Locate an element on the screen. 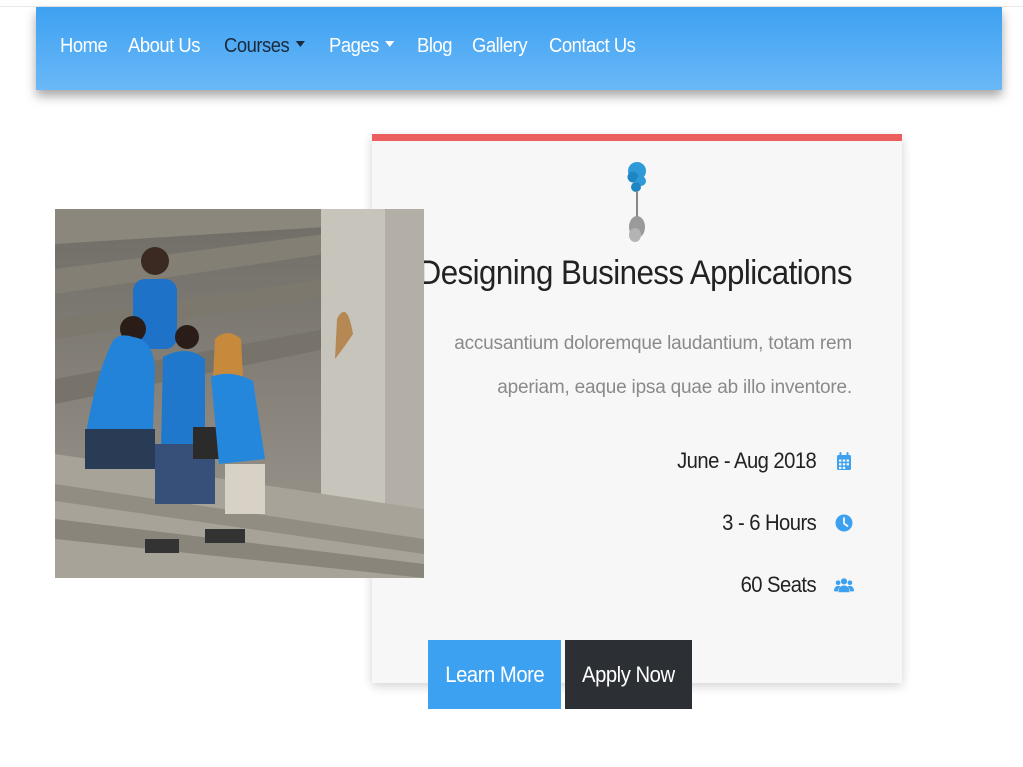 The image size is (1023, 767). nav-item-about-us: About Us is located at coordinates (164, 46).